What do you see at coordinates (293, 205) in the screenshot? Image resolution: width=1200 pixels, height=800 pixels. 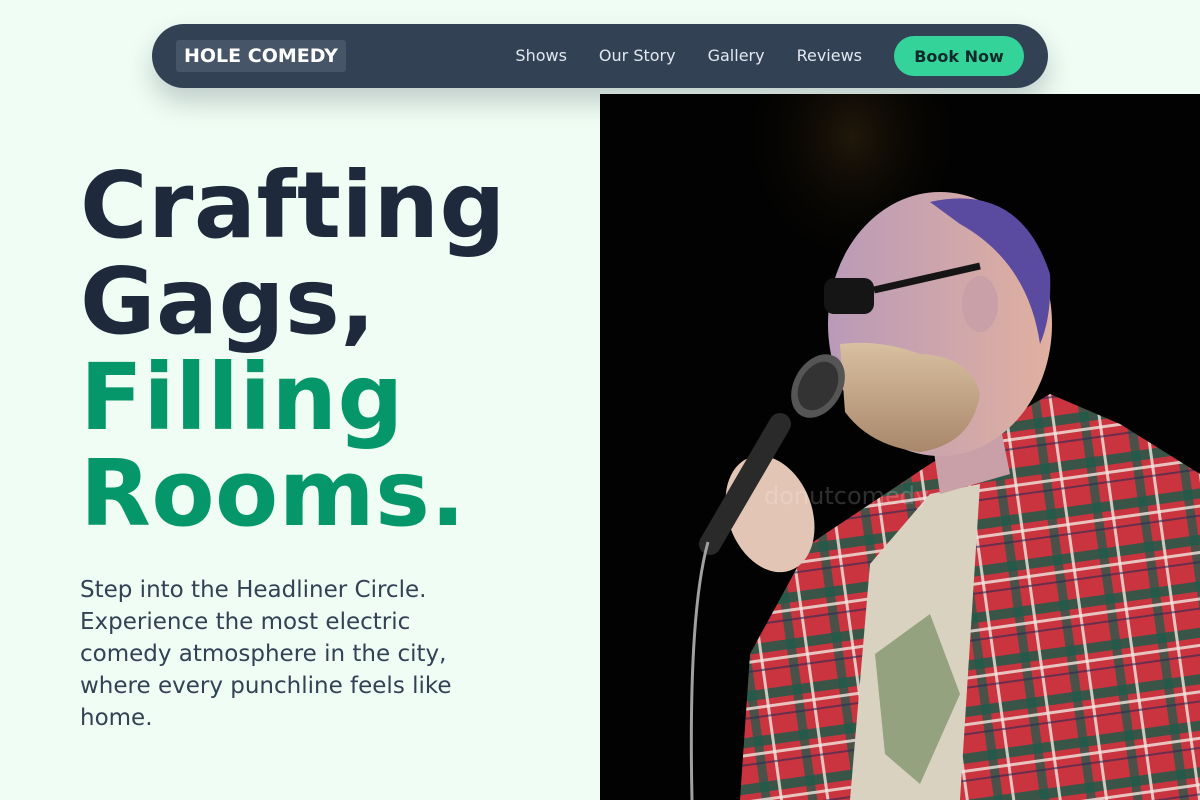 I see `headline-line-crafting: Crafting` at bounding box center [293, 205].